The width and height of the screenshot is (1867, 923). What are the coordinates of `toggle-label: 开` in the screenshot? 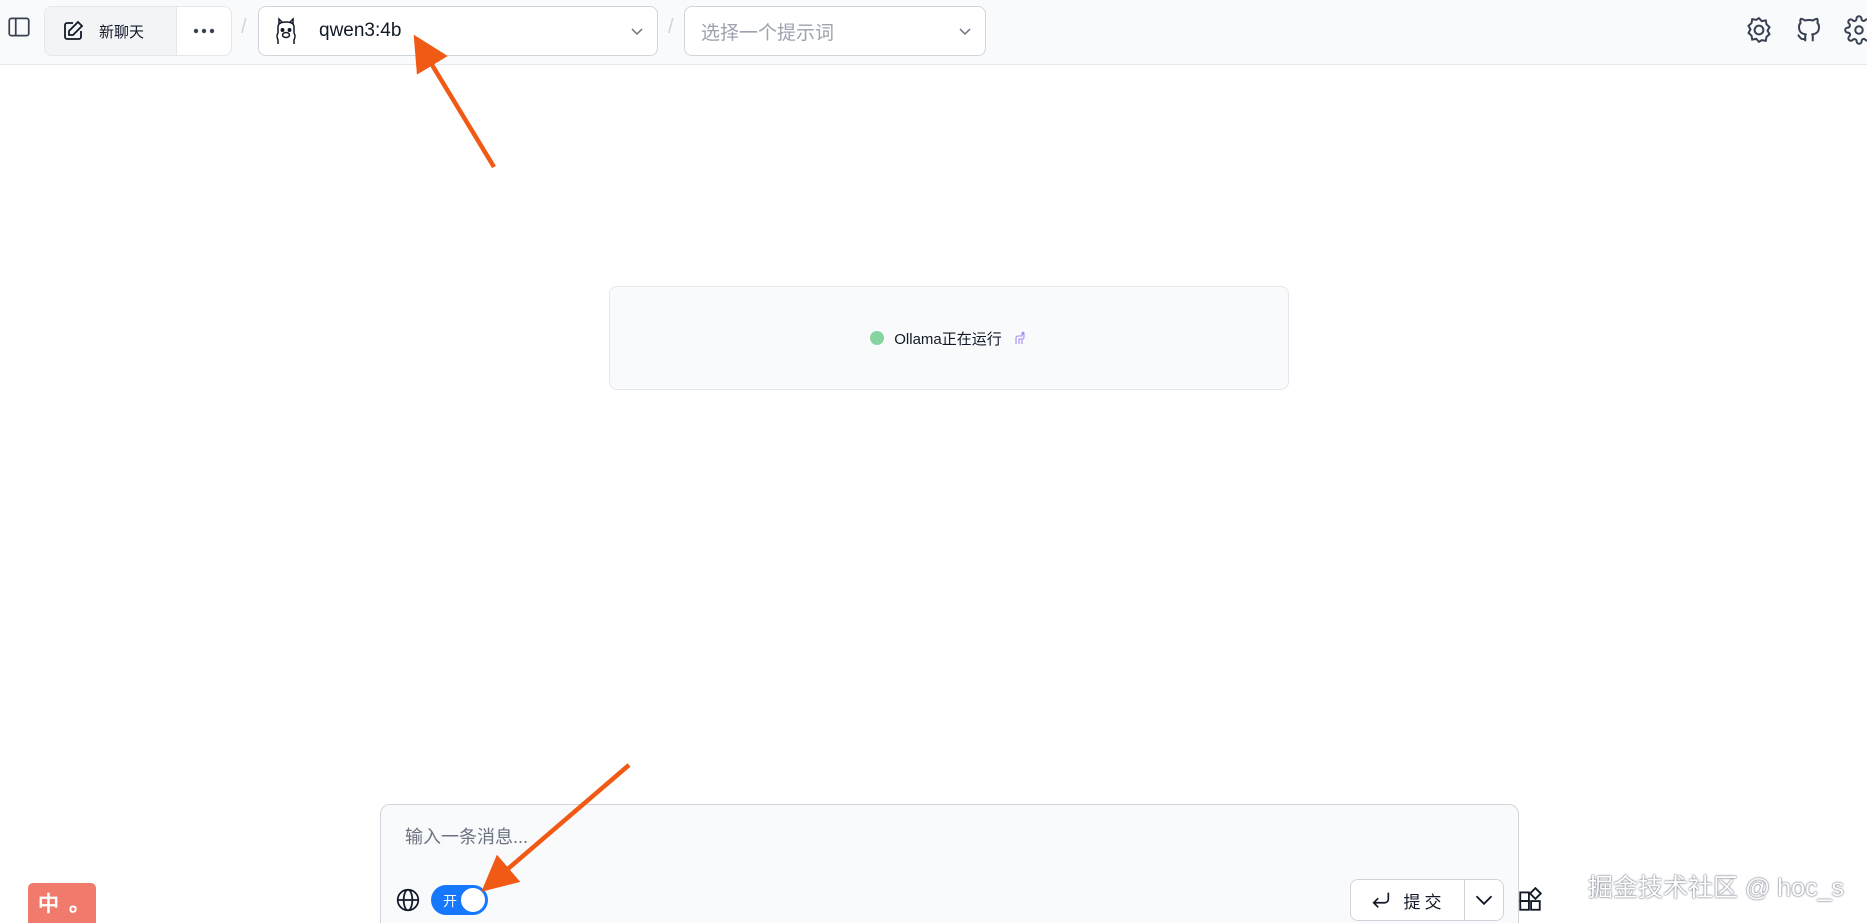 It's located at (450, 901).